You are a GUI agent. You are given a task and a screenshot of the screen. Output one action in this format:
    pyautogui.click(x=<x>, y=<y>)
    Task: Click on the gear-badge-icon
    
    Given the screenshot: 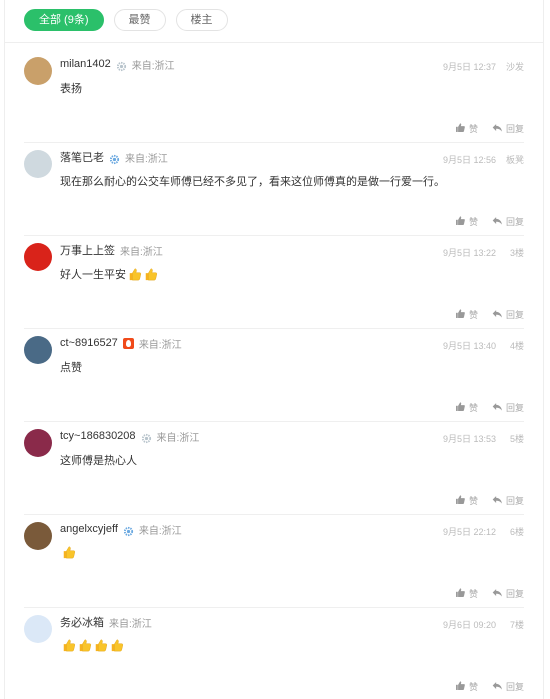 What is the action you would take?
    pyautogui.click(x=146, y=437)
    